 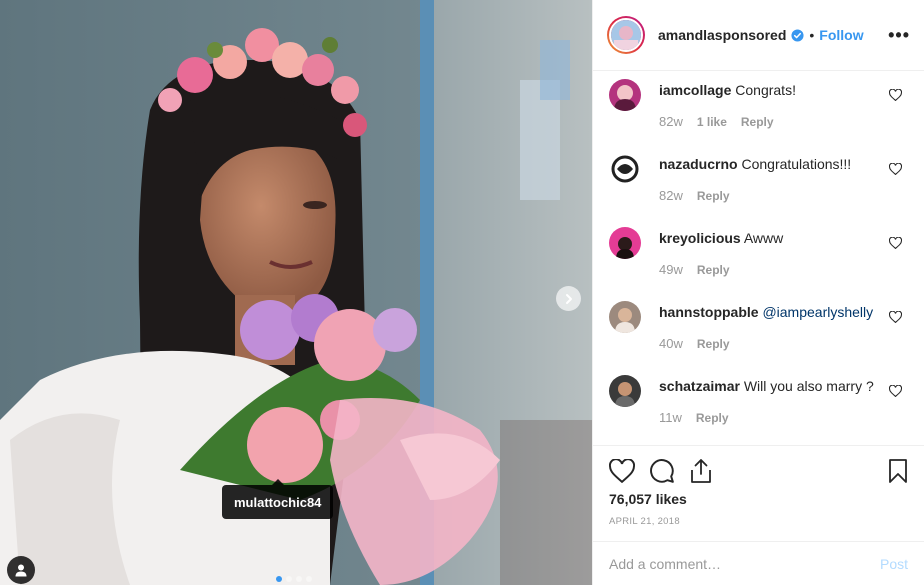 I want to click on post-header: amandlasponsored • Follow •••, so click(x=758, y=35).